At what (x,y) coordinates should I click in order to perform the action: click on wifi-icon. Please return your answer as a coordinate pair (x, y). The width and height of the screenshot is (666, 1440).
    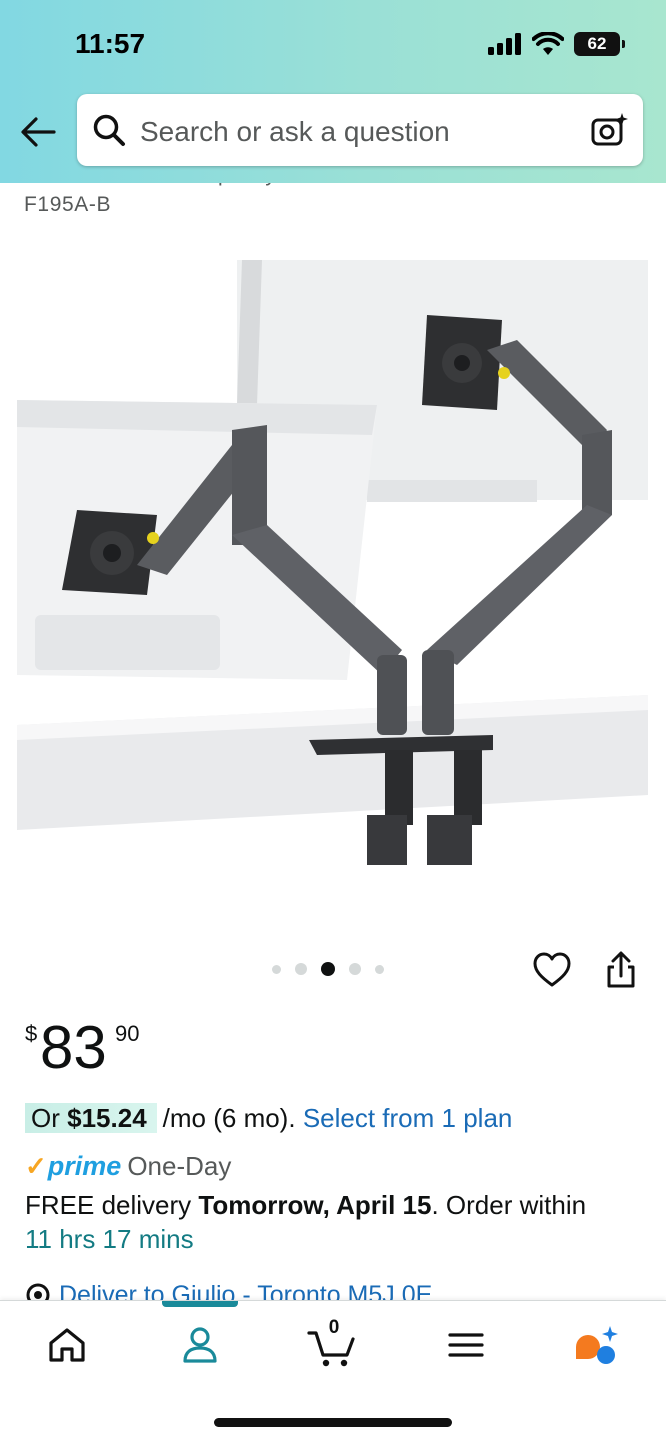
    Looking at the image, I should click on (548, 43).